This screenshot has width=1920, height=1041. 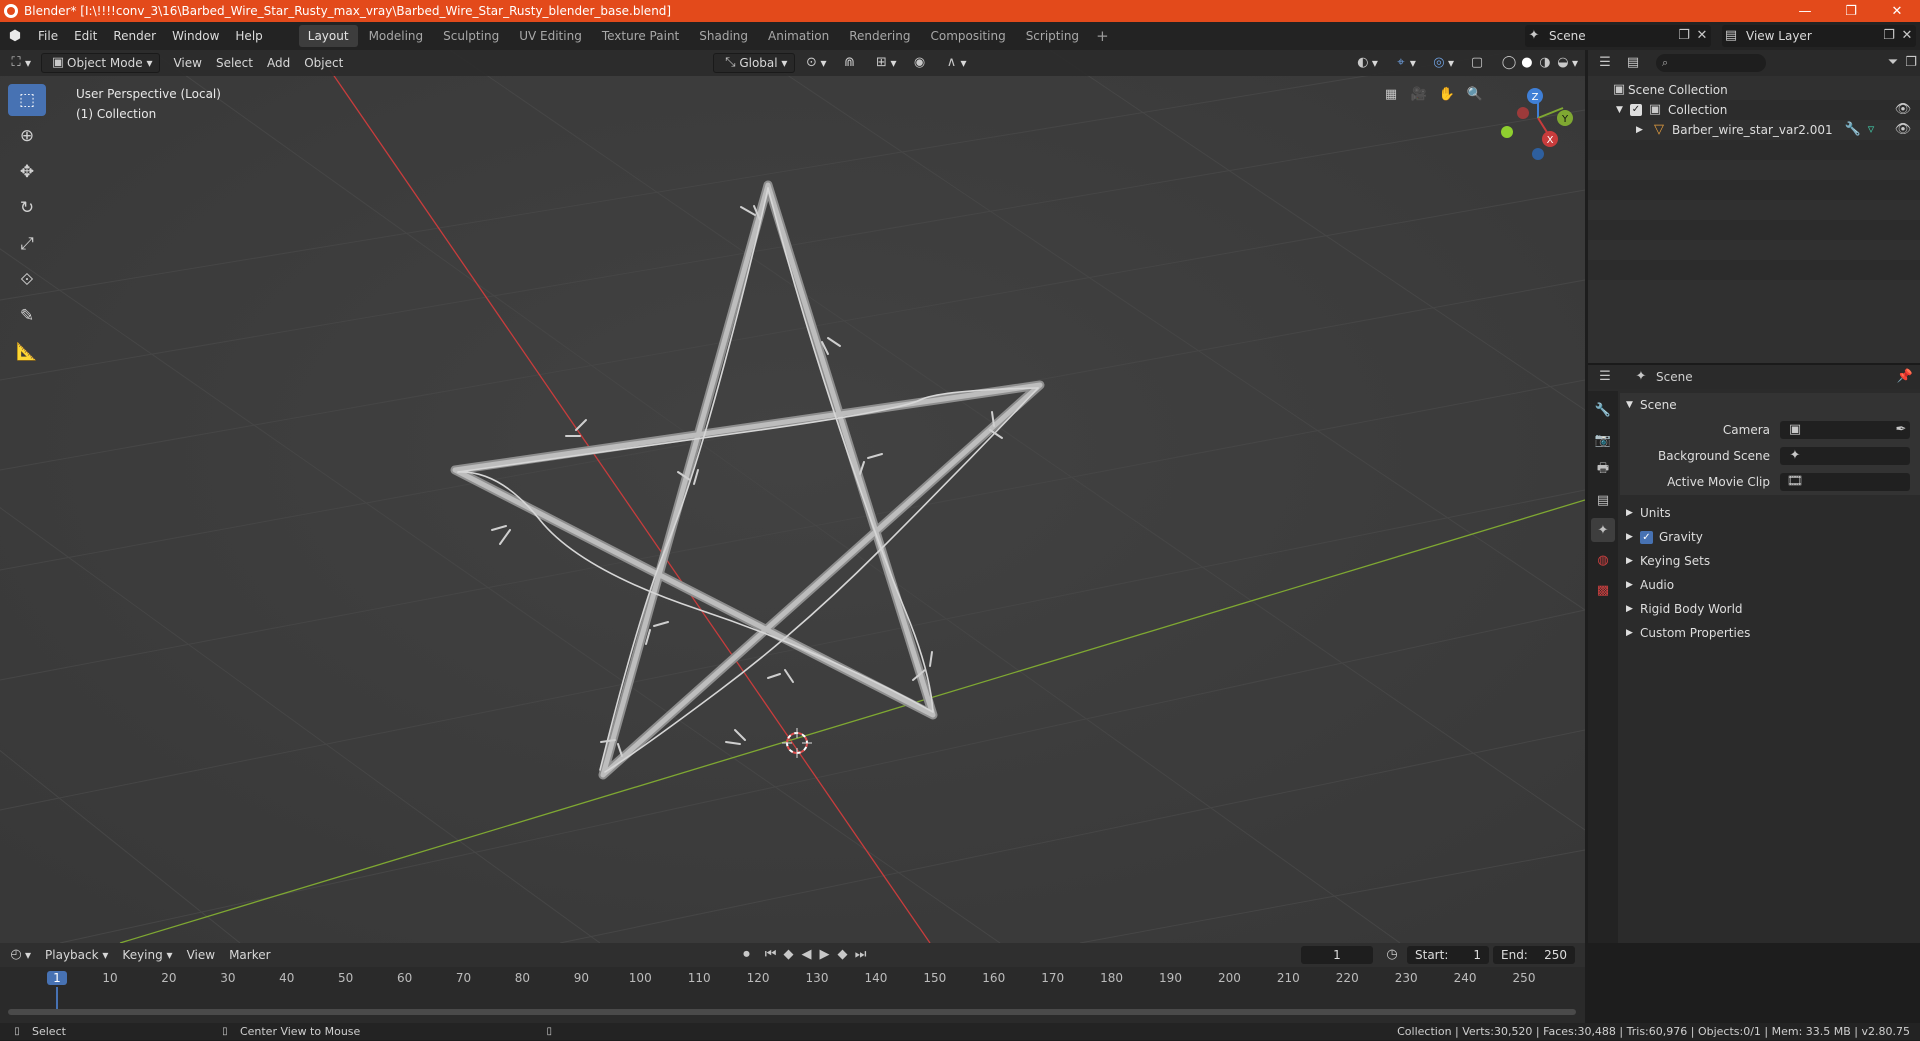 I want to click on playback-menu: Playback ▾, so click(x=76, y=955).